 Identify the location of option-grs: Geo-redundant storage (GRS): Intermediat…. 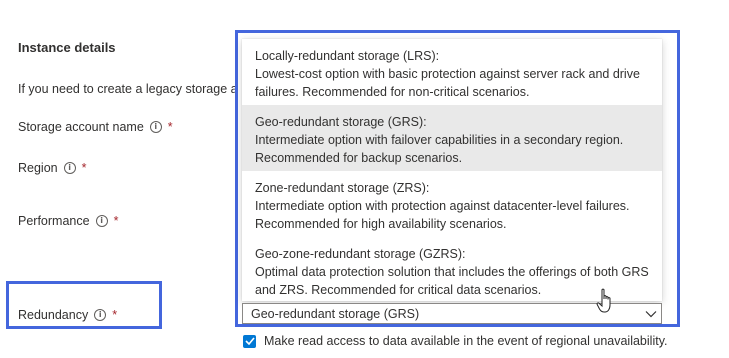
(452, 138).